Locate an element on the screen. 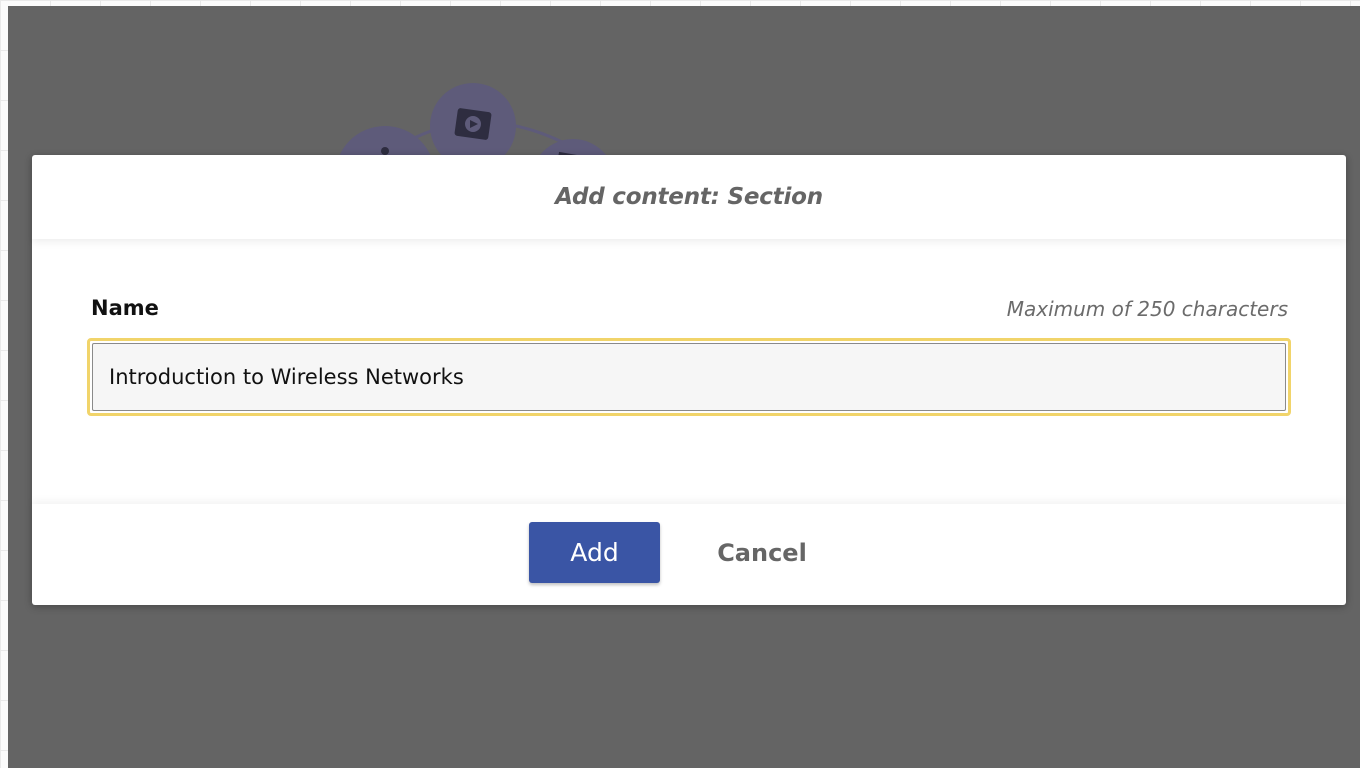 This screenshot has width=1360, height=768. name-label: Name is located at coordinates (125, 308).